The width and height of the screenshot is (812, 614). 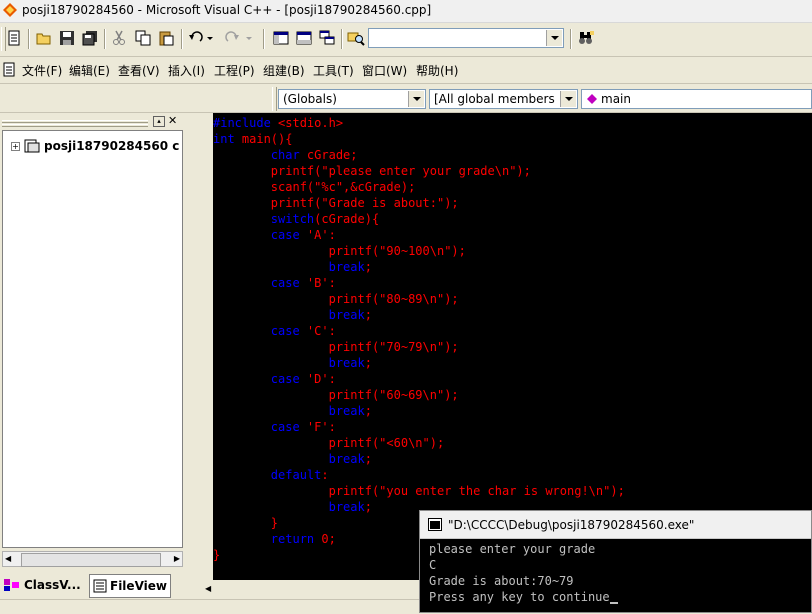 What do you see at coordinates (139, 70) in the screenshot?
I see `menu-view: 查看(V)` at bounding box center [139, 70].